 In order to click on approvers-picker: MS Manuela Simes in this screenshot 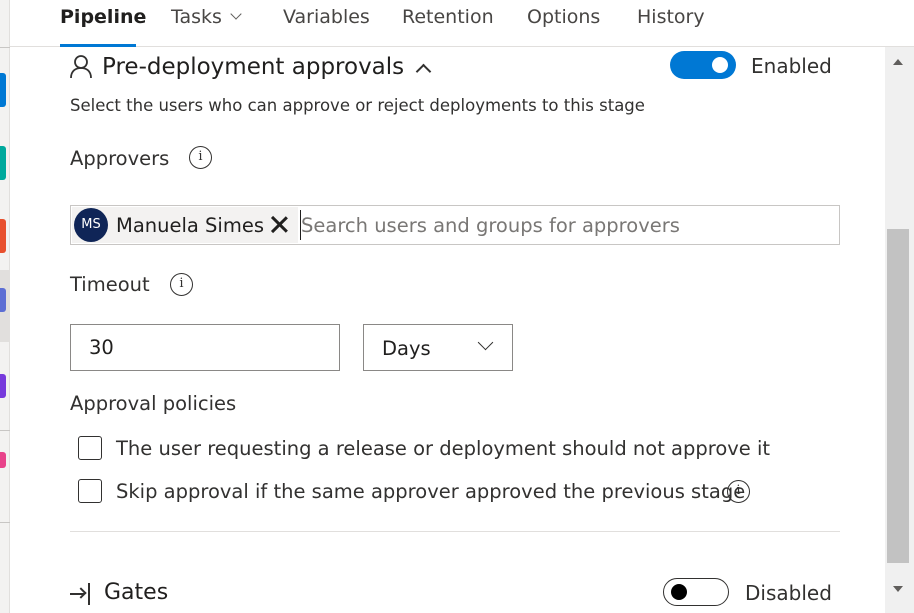, I will do `click(455, 225)`.